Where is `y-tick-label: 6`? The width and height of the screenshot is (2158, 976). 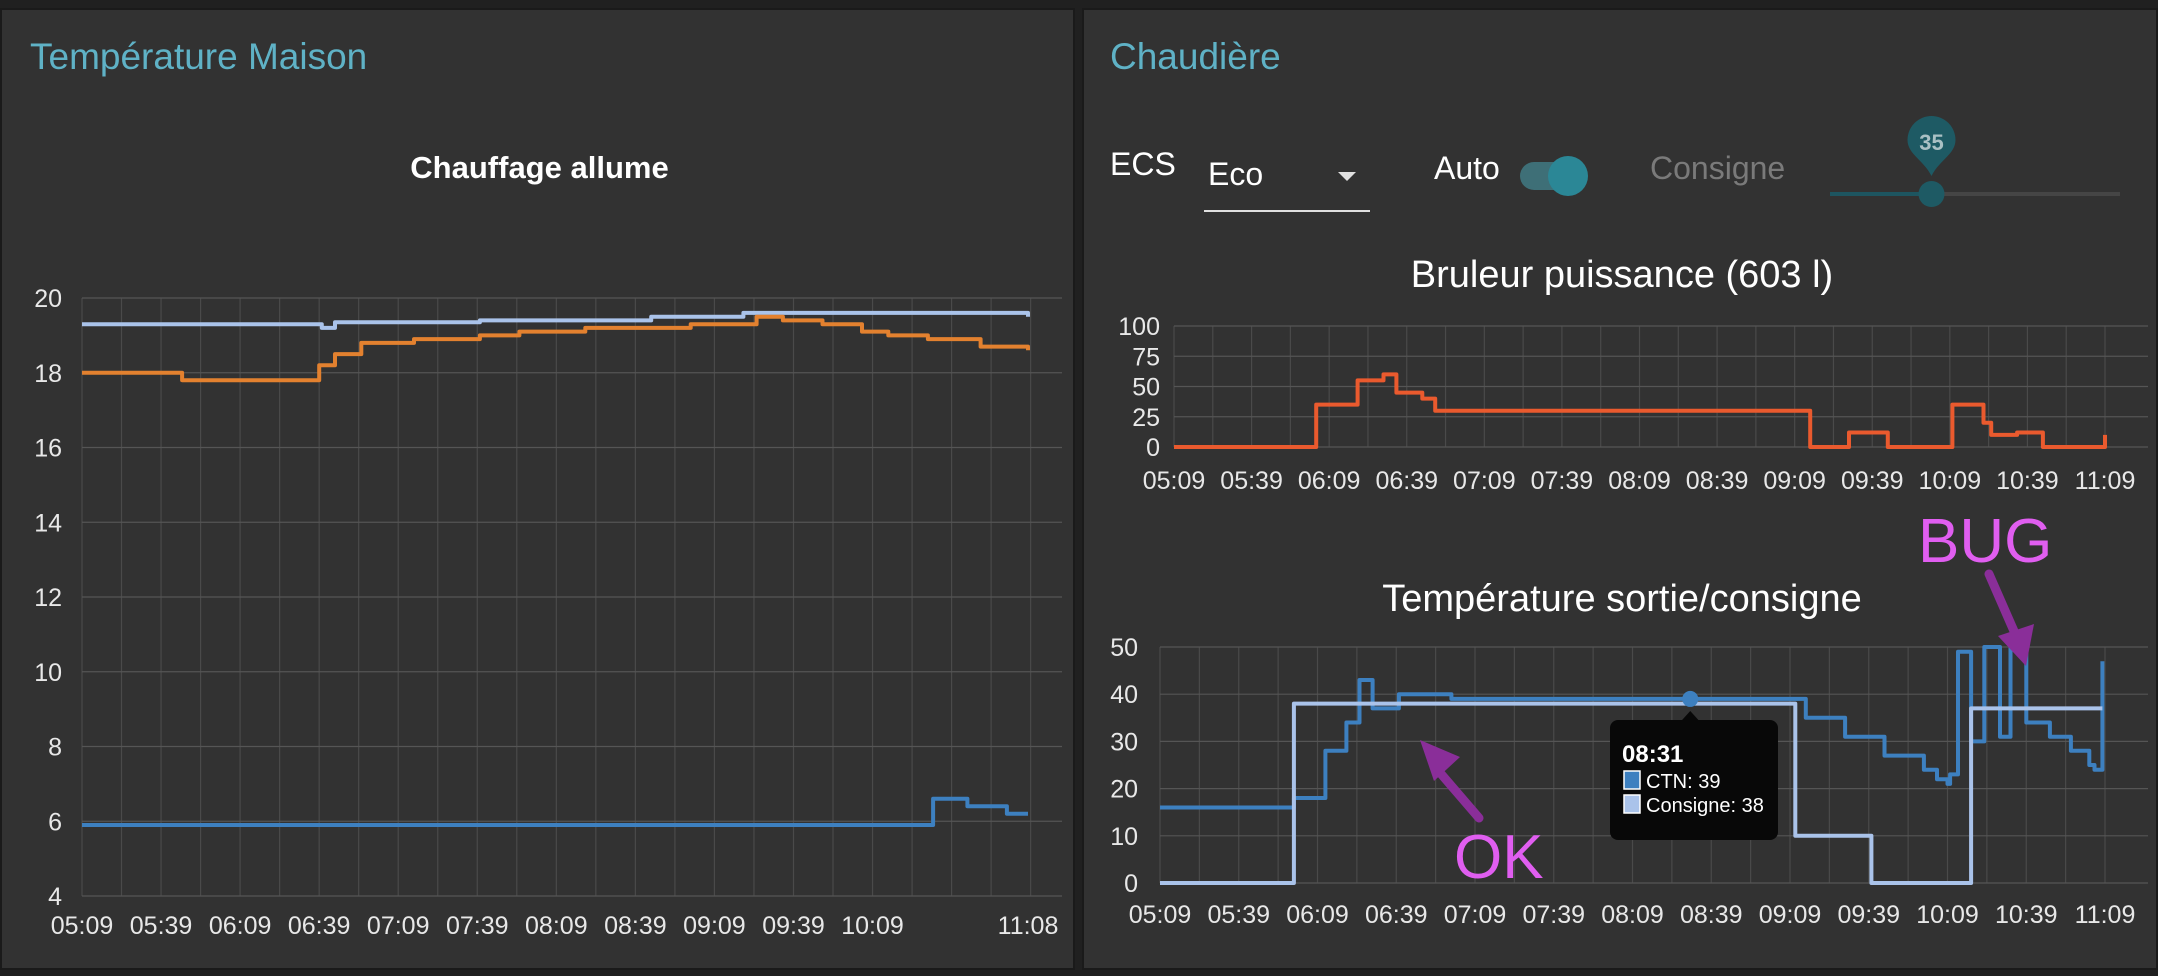
y-tick-label: 6 is located at coordinates (55, 822).